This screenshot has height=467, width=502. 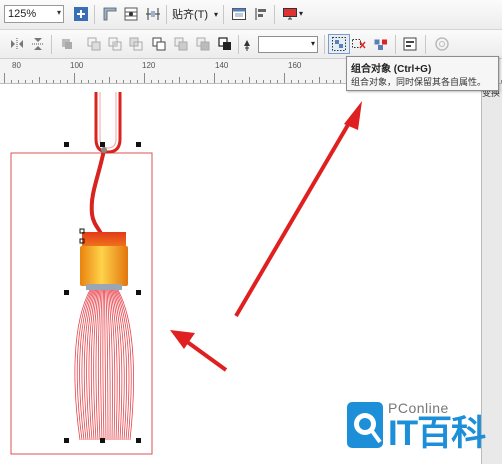 I want to click on back-minus-front-icon, so click(x=181, y=44).